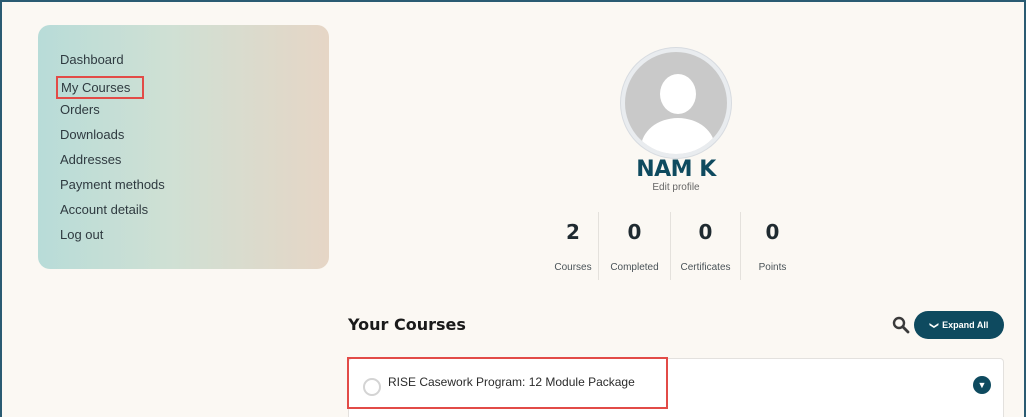  Describe the element at coordinates (573, 246) in the screenshot. I see `stat-courses: 2 Courses` at that location.